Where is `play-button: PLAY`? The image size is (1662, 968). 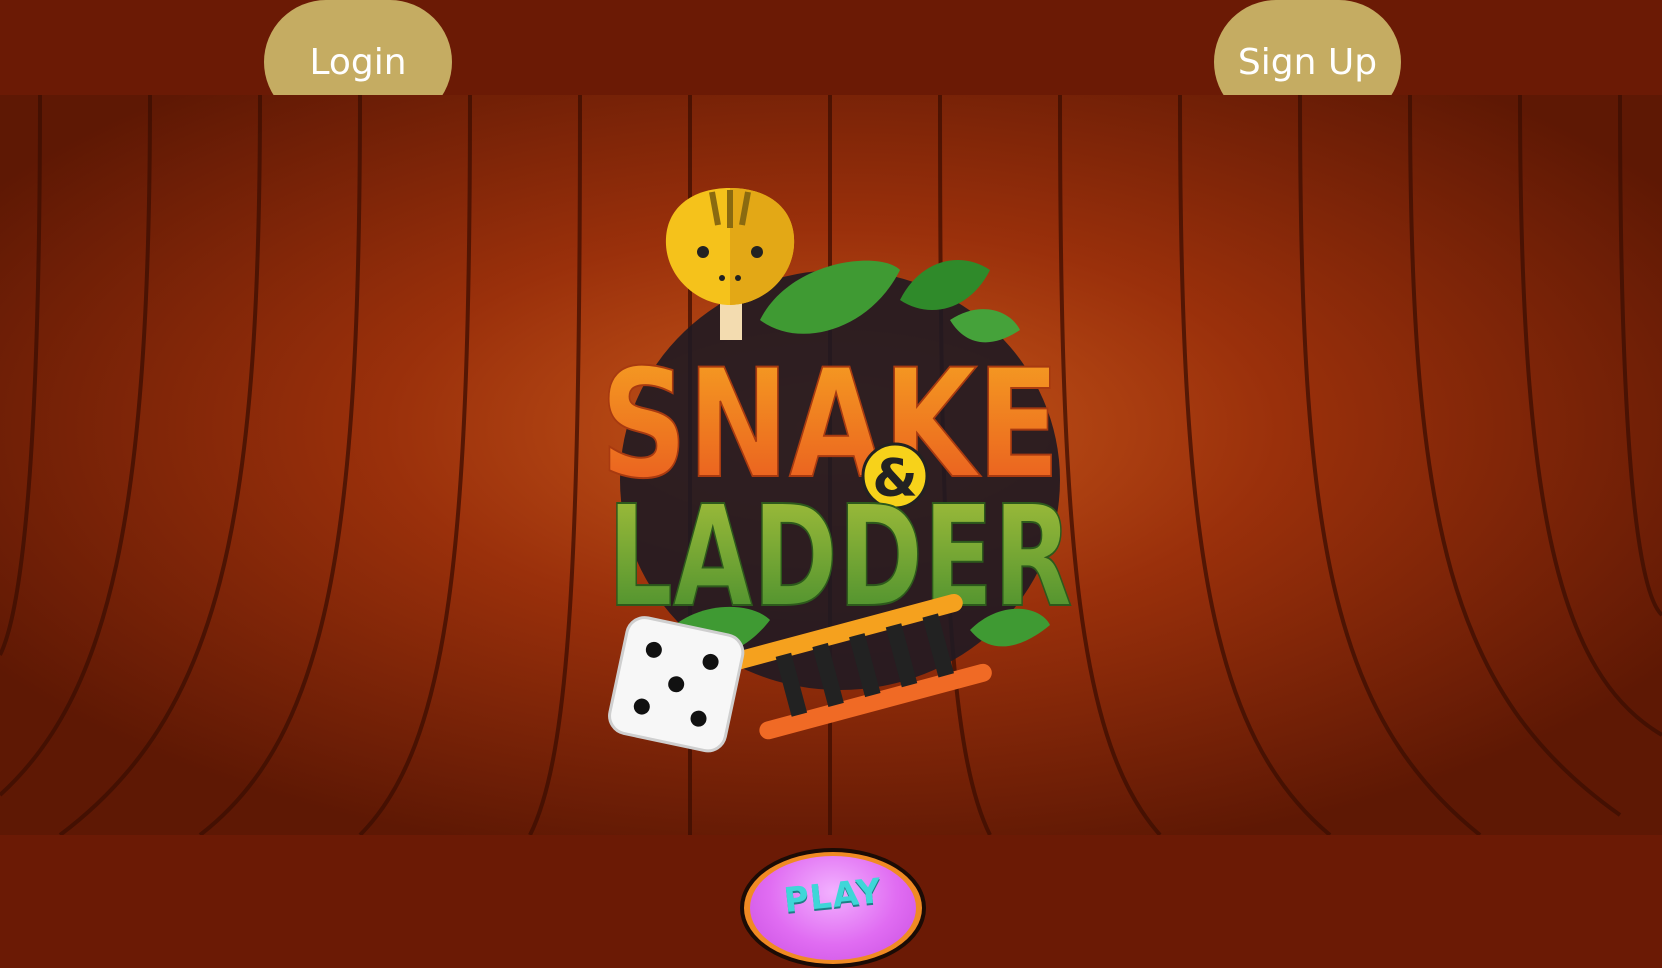
play-button: PLAY is located at coordinates (833, 908).